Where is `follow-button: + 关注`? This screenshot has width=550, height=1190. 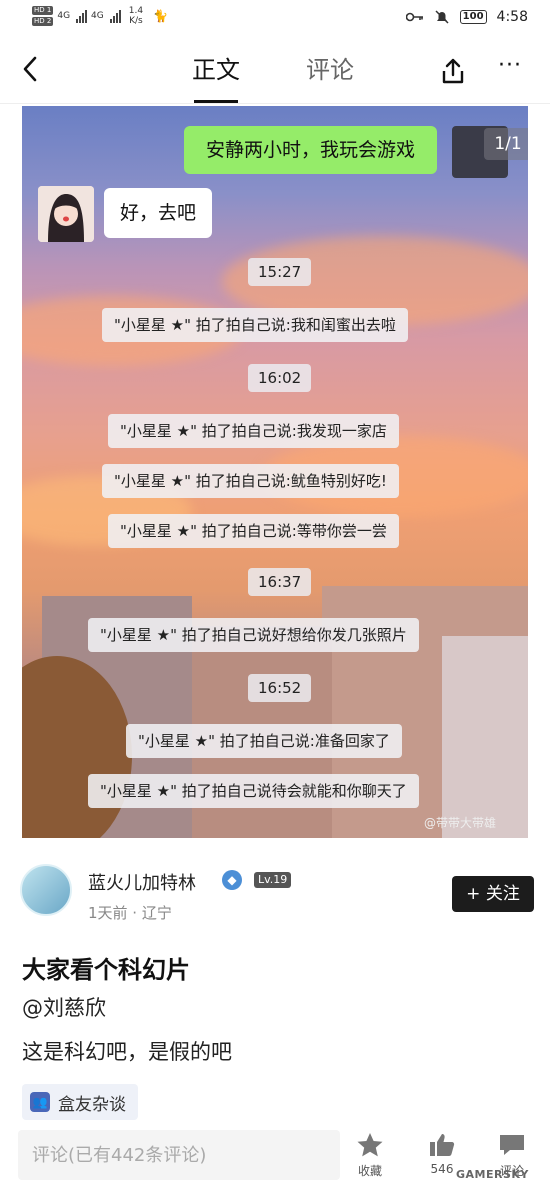
follow-button: + 关注 is located at coordinates (493, 894).